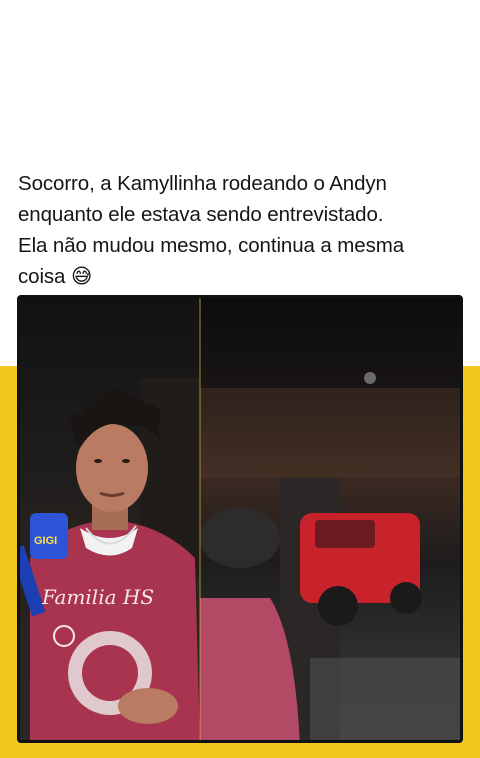  What do you see at coordinates (45, 541) in the screenshot?
I see `mic-logo-text: GIGI` at bounding box center [45, 541].